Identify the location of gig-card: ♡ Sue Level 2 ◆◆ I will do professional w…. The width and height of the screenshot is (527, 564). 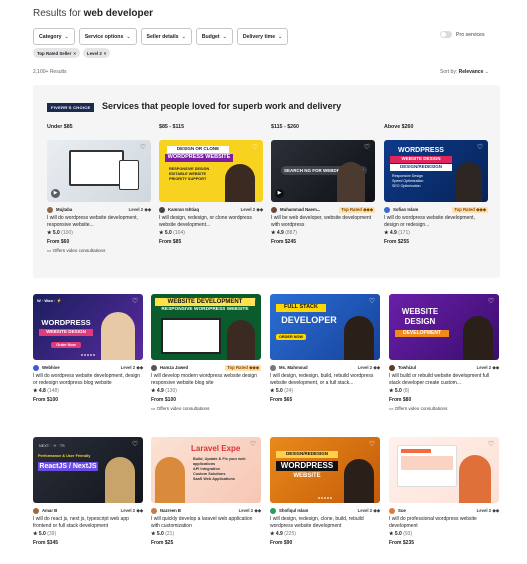
(444, 491).